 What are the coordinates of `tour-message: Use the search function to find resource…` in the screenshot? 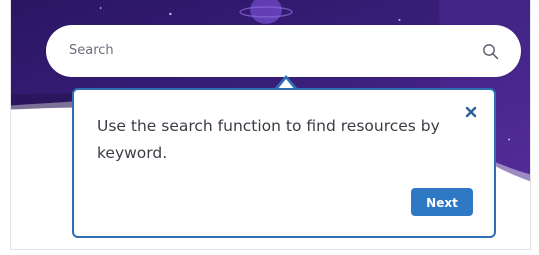 It's located at (268, 139).